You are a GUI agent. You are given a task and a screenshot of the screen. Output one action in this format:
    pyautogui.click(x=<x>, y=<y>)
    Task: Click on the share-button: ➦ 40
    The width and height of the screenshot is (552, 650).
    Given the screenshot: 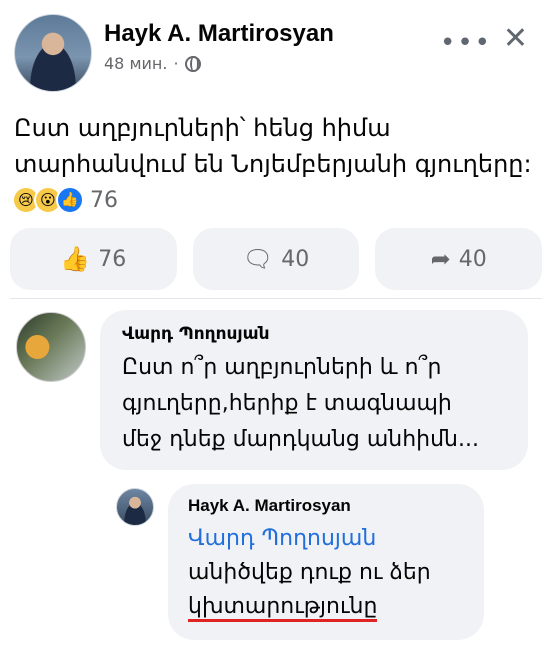 What is the action you would take?
    pyautogui.click(x=459, y=259)
    